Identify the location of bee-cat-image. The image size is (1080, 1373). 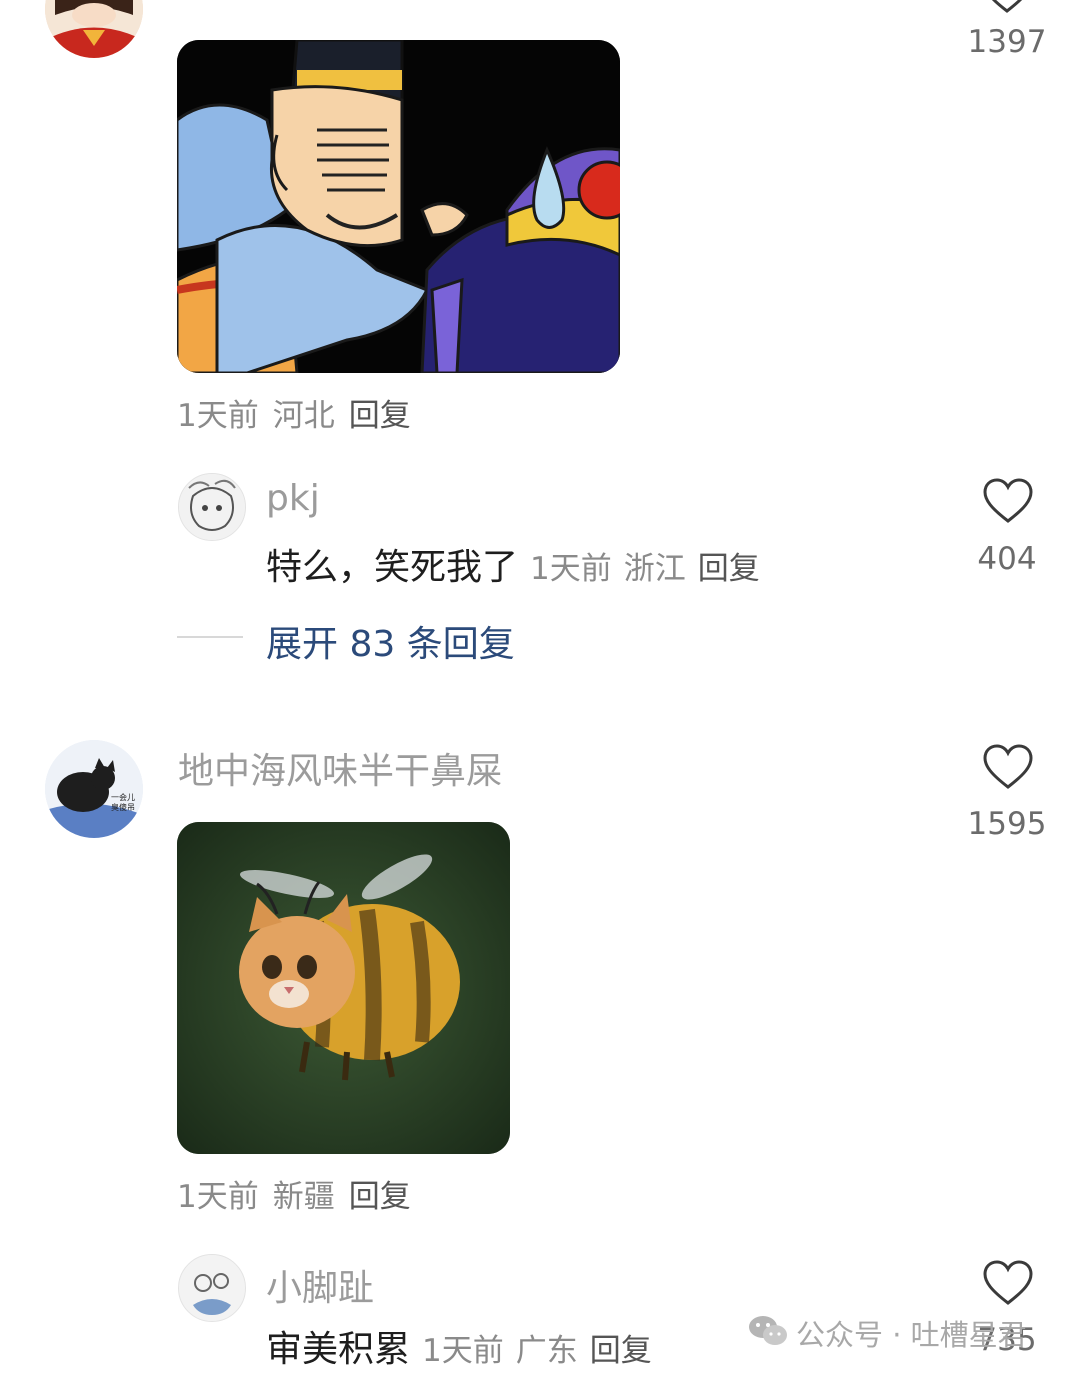
(343, 988).